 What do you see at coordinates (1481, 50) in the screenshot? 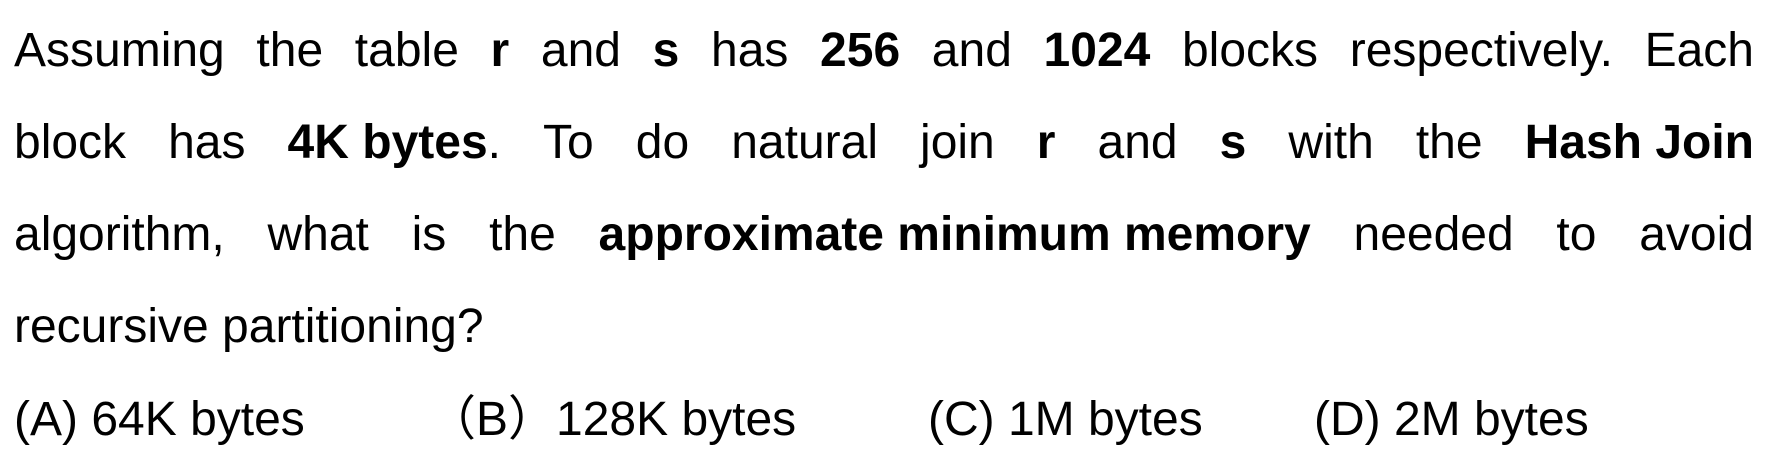
I see `question-word: respectively.` at bounding box center [1481, 50].